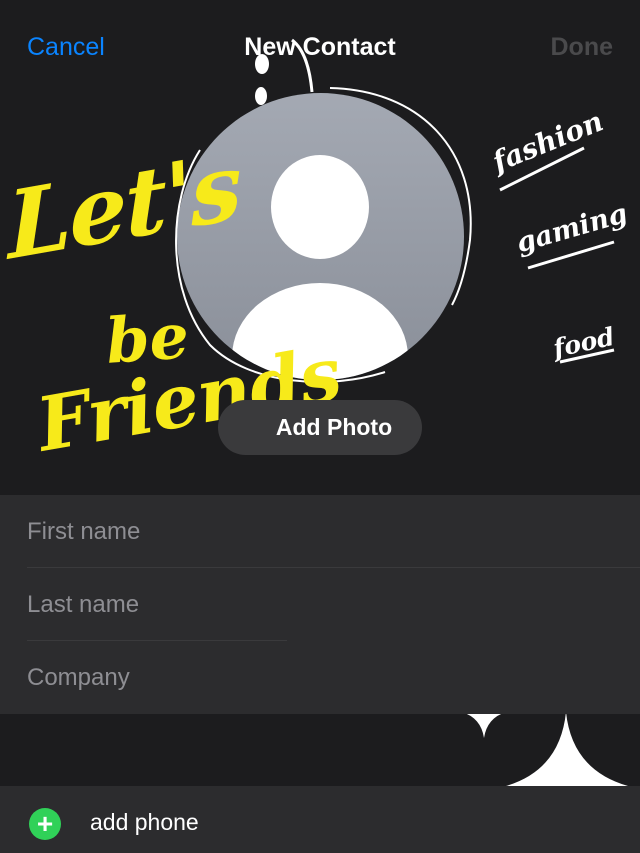 The width and height of the screenshot is (640, 853). What do you see at coordinates (144, 822) in the screenshot?
I see `add-phone-label: add phone` at bounding box center [144, 822].